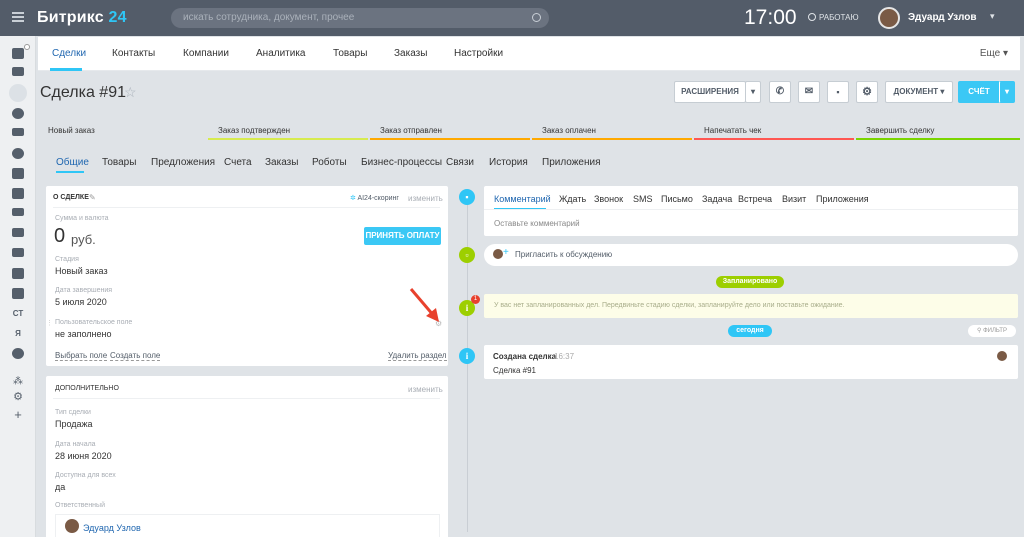 The image size is (1024, 537). Describe the element at coordinates (69, 53) in the screenshot. I see `tab-deals: Сделки` at that location.